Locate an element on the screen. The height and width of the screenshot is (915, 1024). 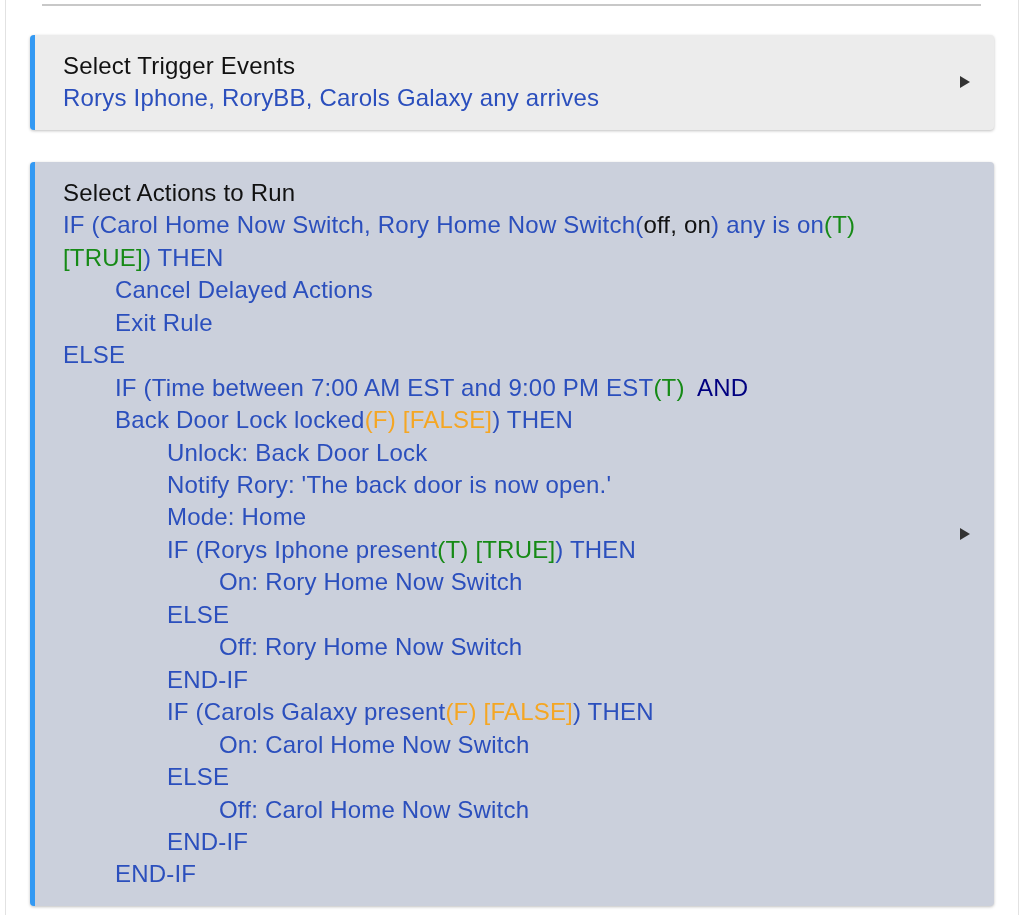
rule-line: IF (Carol Home Now Switch, Rory Home Now Switch(off, on) any is on(T) is located at coordinates (459, 225).